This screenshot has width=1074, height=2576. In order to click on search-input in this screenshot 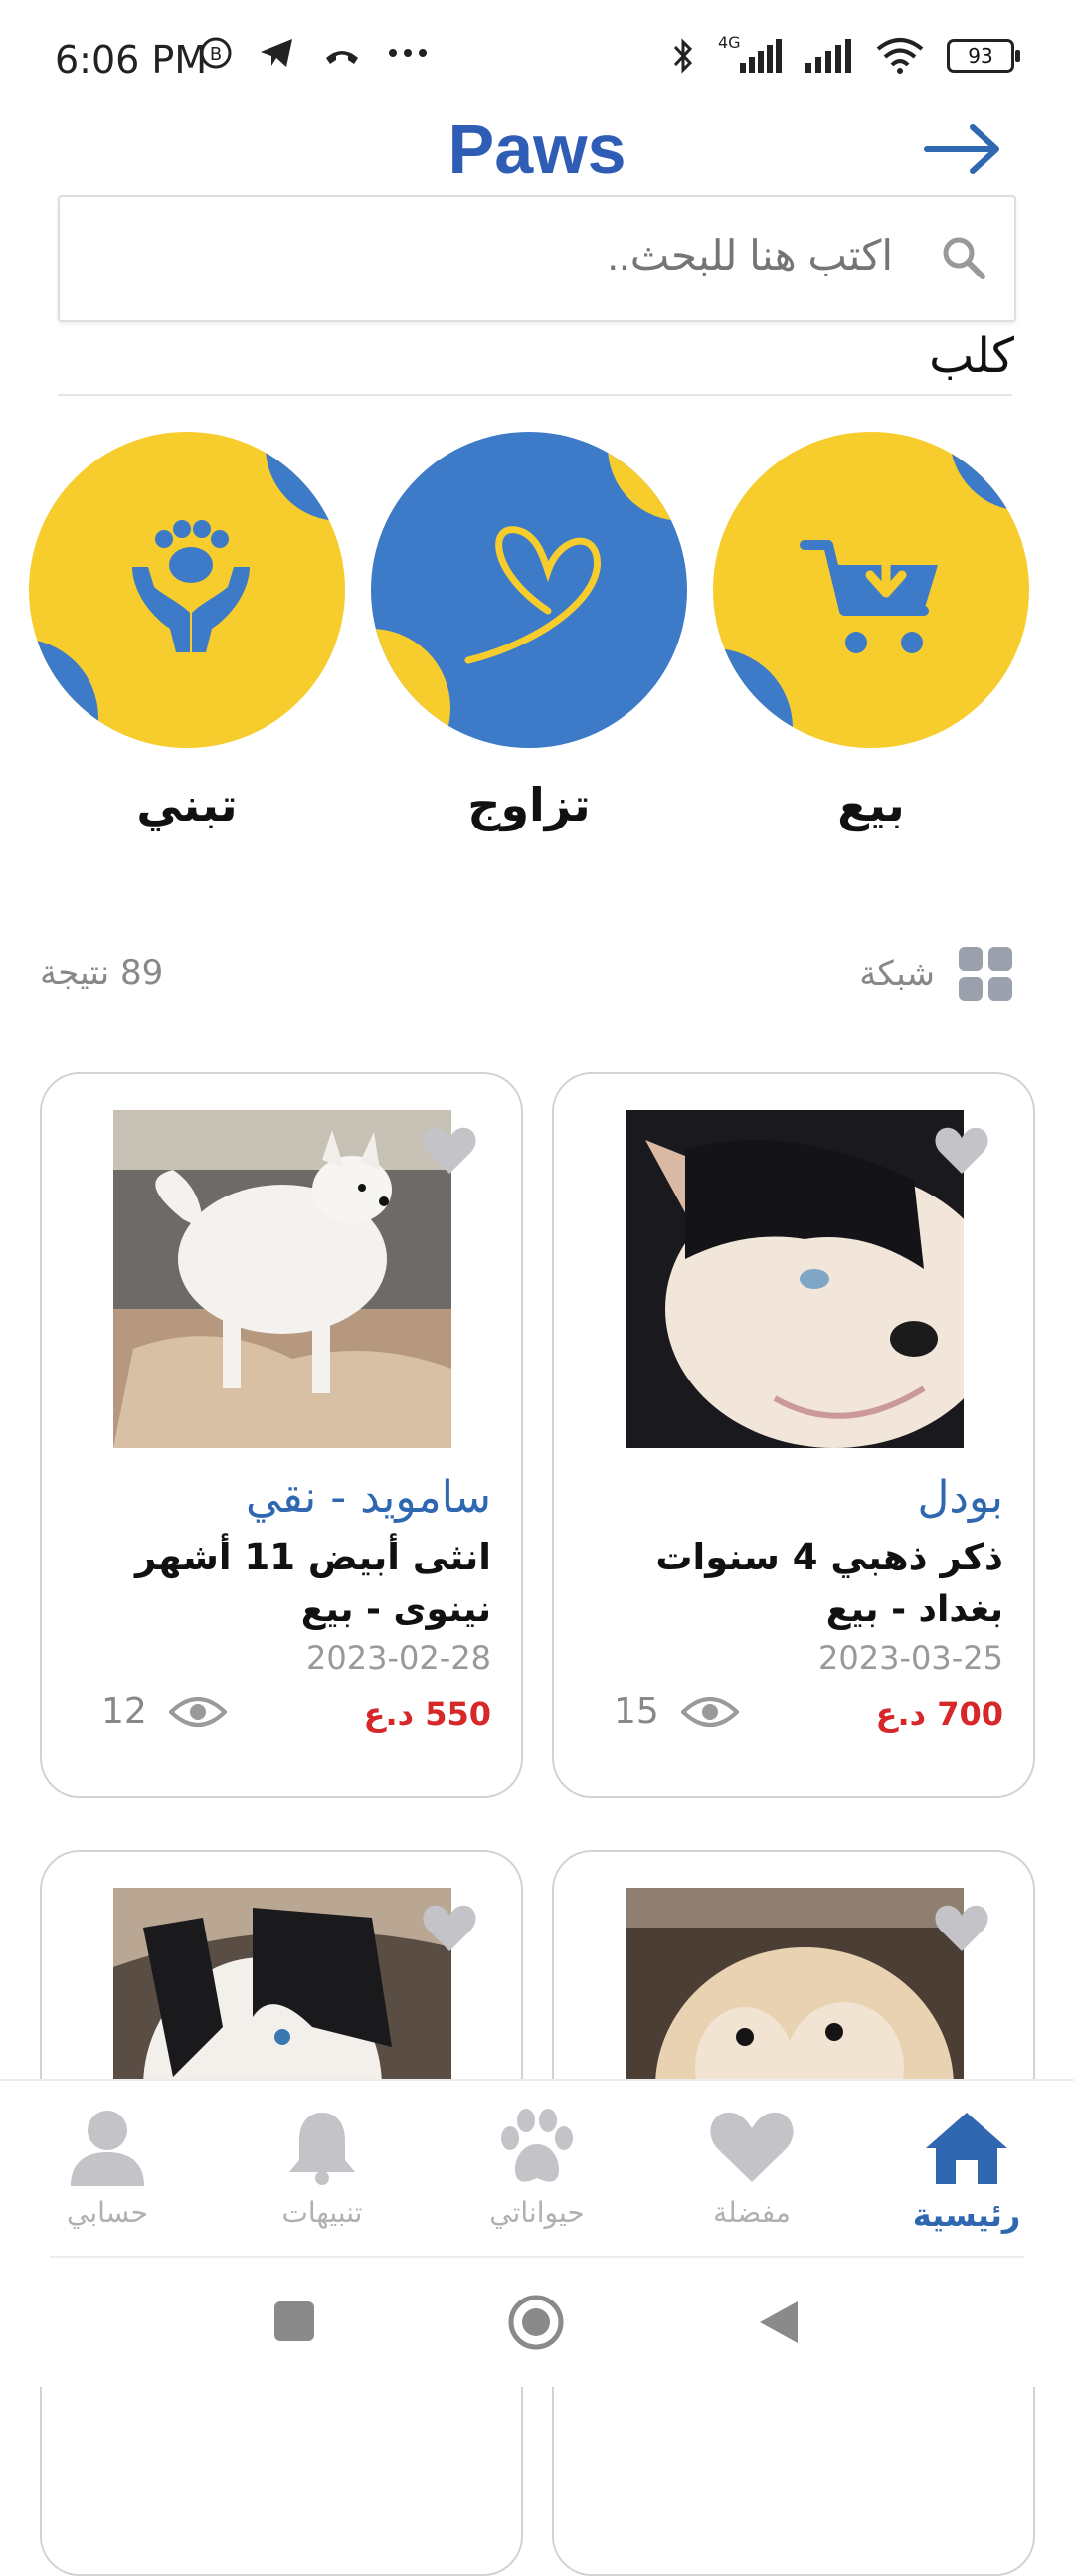, I will do `click(492, 255)`.